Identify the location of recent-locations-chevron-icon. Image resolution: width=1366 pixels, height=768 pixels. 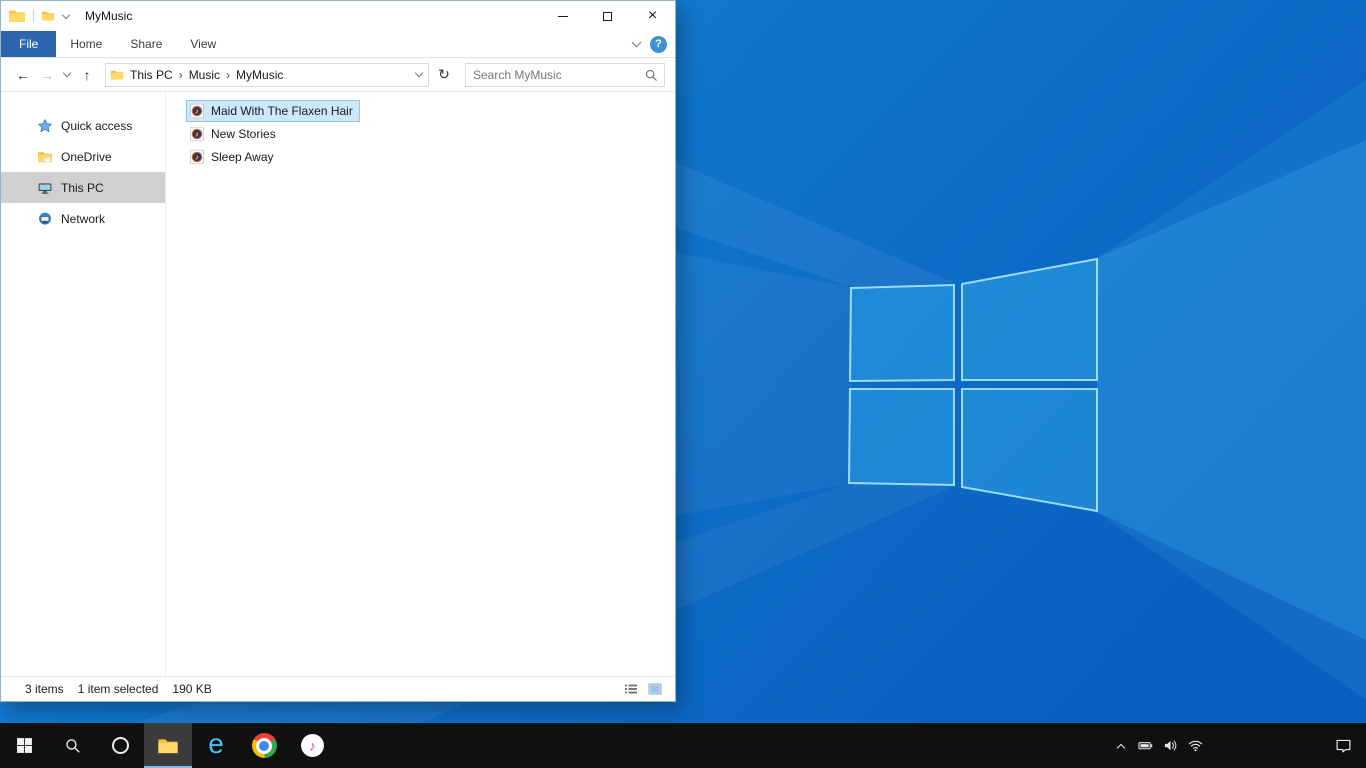
(67, 73).